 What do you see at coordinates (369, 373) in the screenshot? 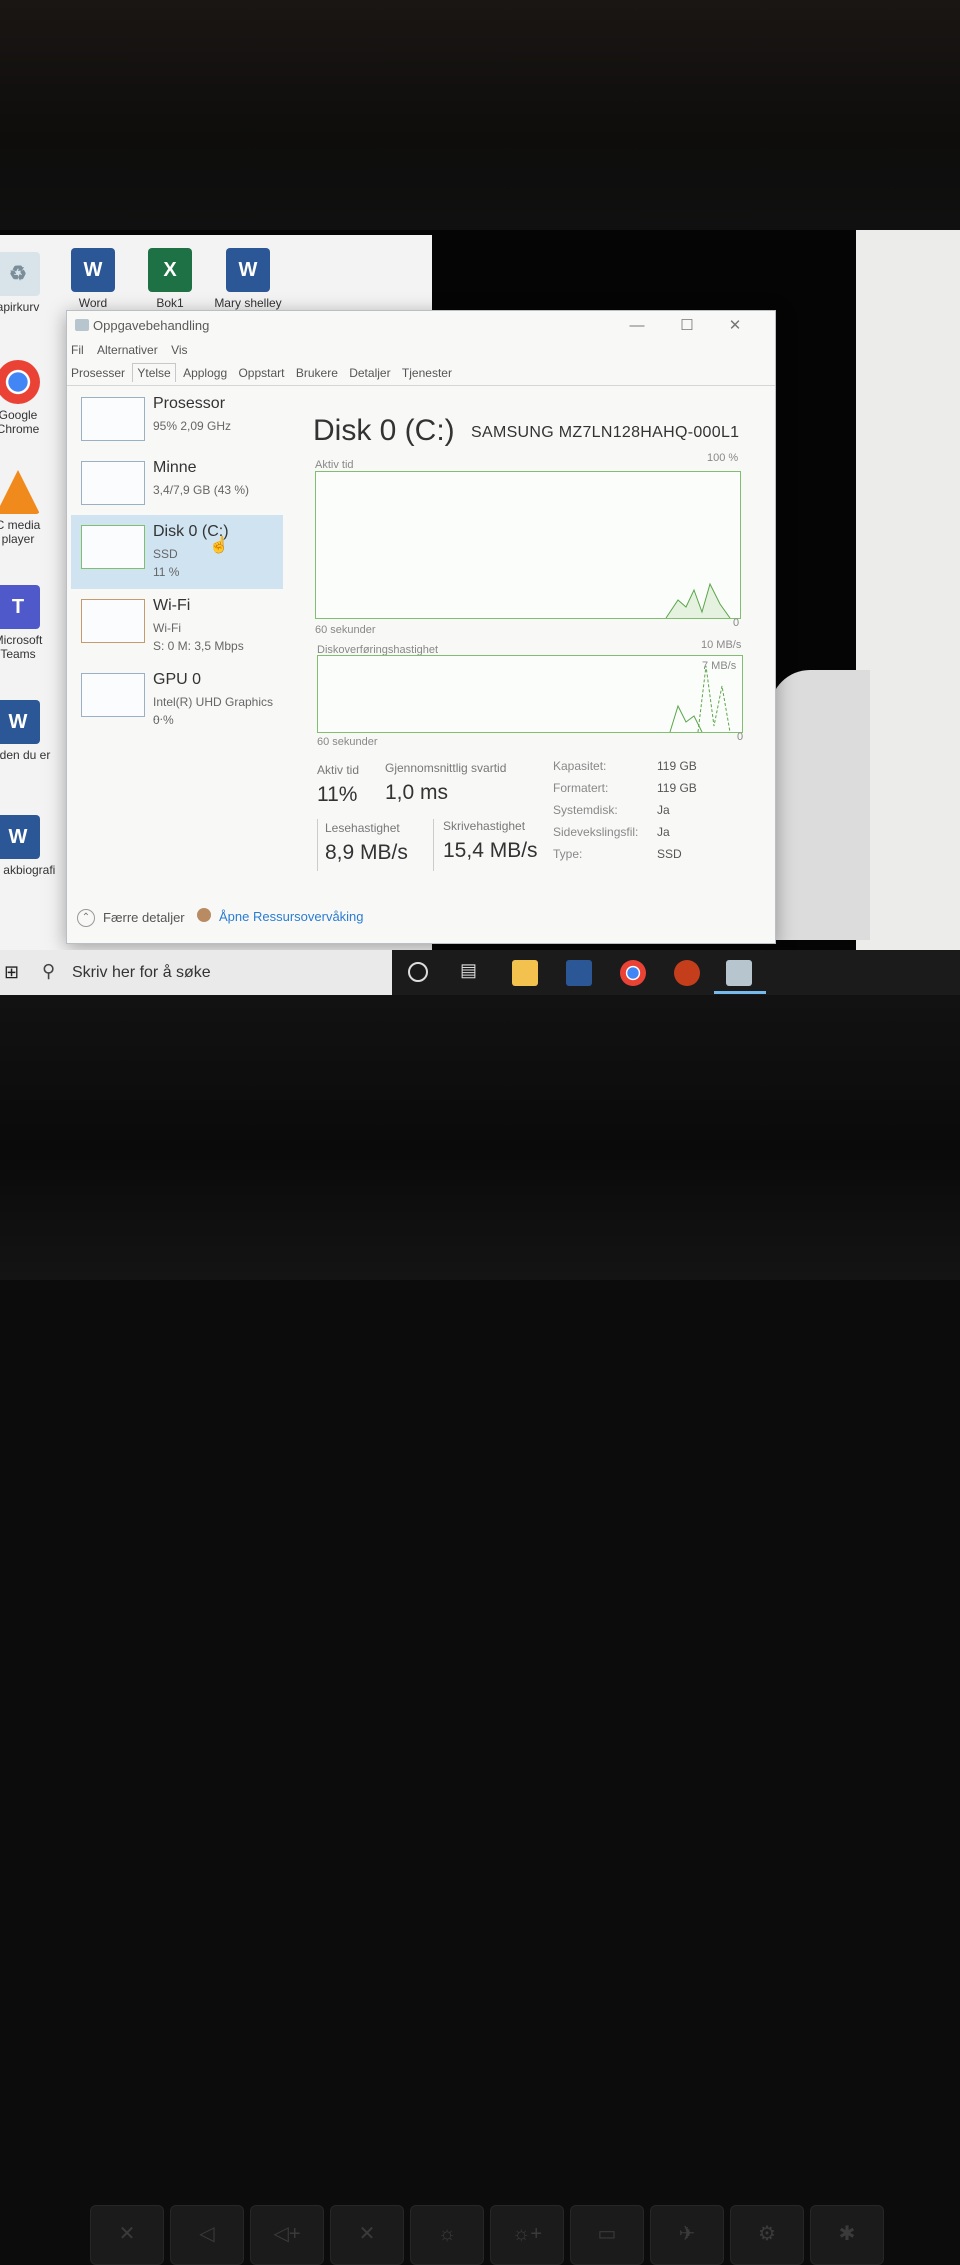
I see `tab-detaljer: Detaljer` at bounding box center [369, 373].